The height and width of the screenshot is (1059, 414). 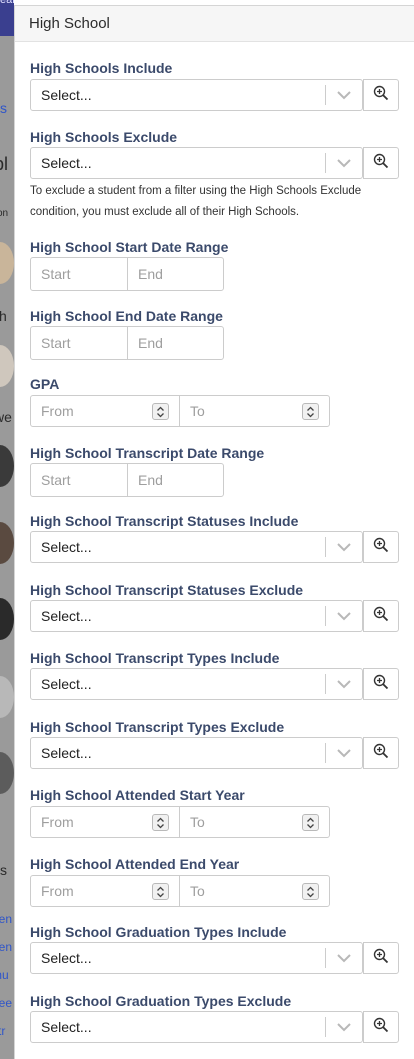 I want to click on high-schools-exclude-label: High Schools Exclude, so click(x=104, y=137).